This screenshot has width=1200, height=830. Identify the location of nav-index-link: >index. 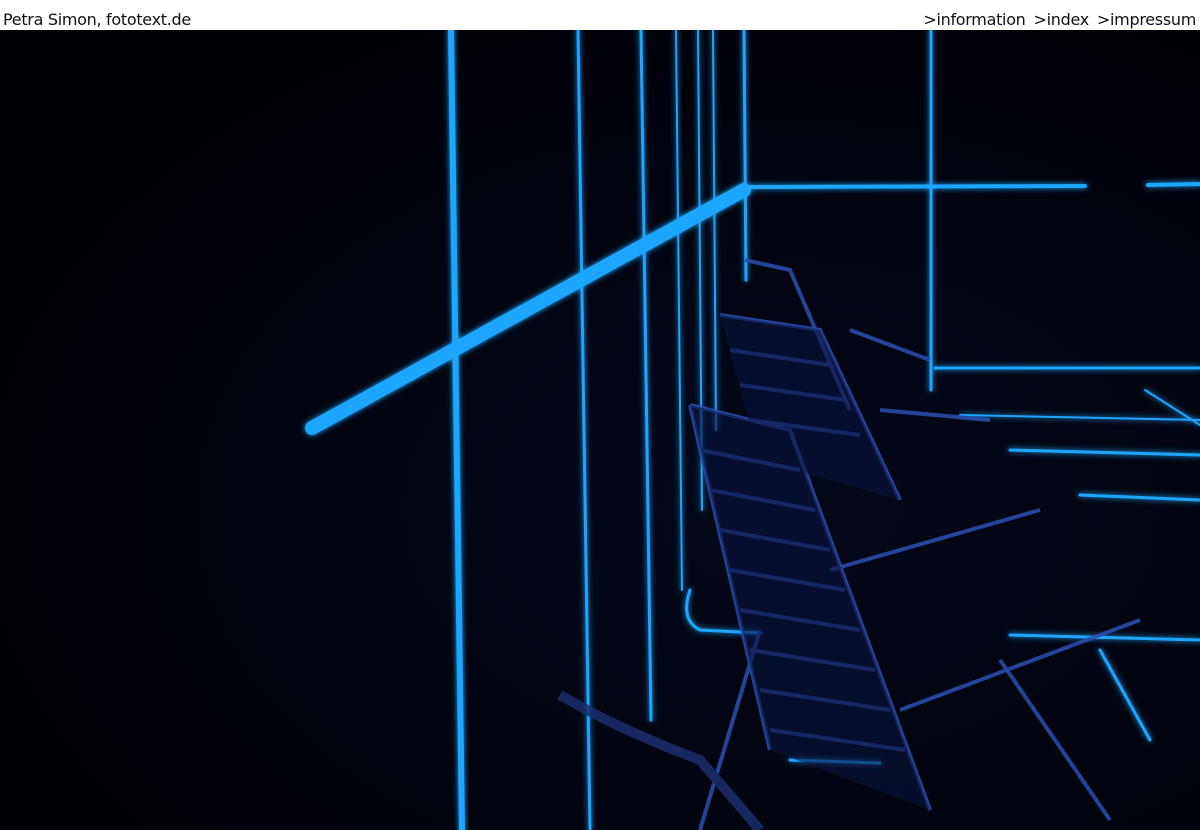
(1062, 20).